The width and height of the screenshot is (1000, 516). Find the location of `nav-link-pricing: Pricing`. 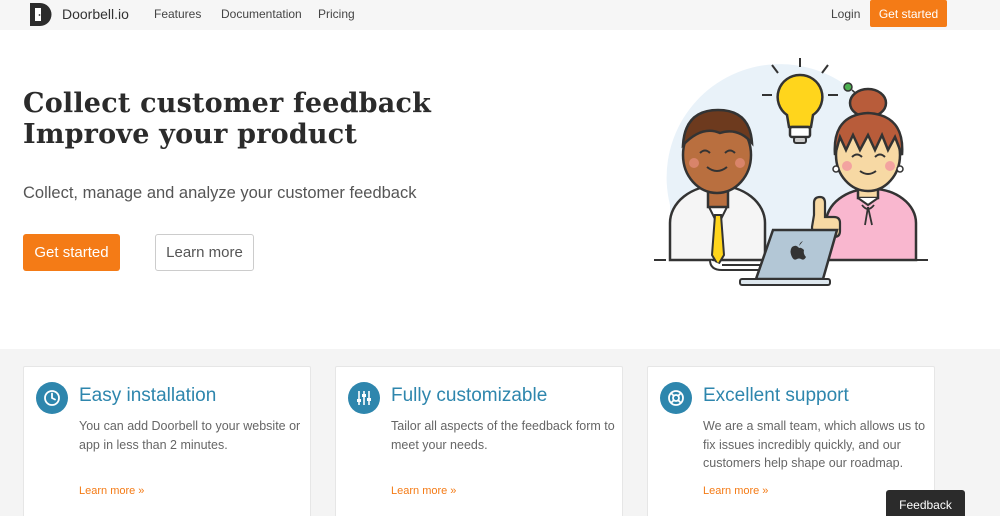

nav-link-pricing: Pricing is located at coordinates (336, 14).